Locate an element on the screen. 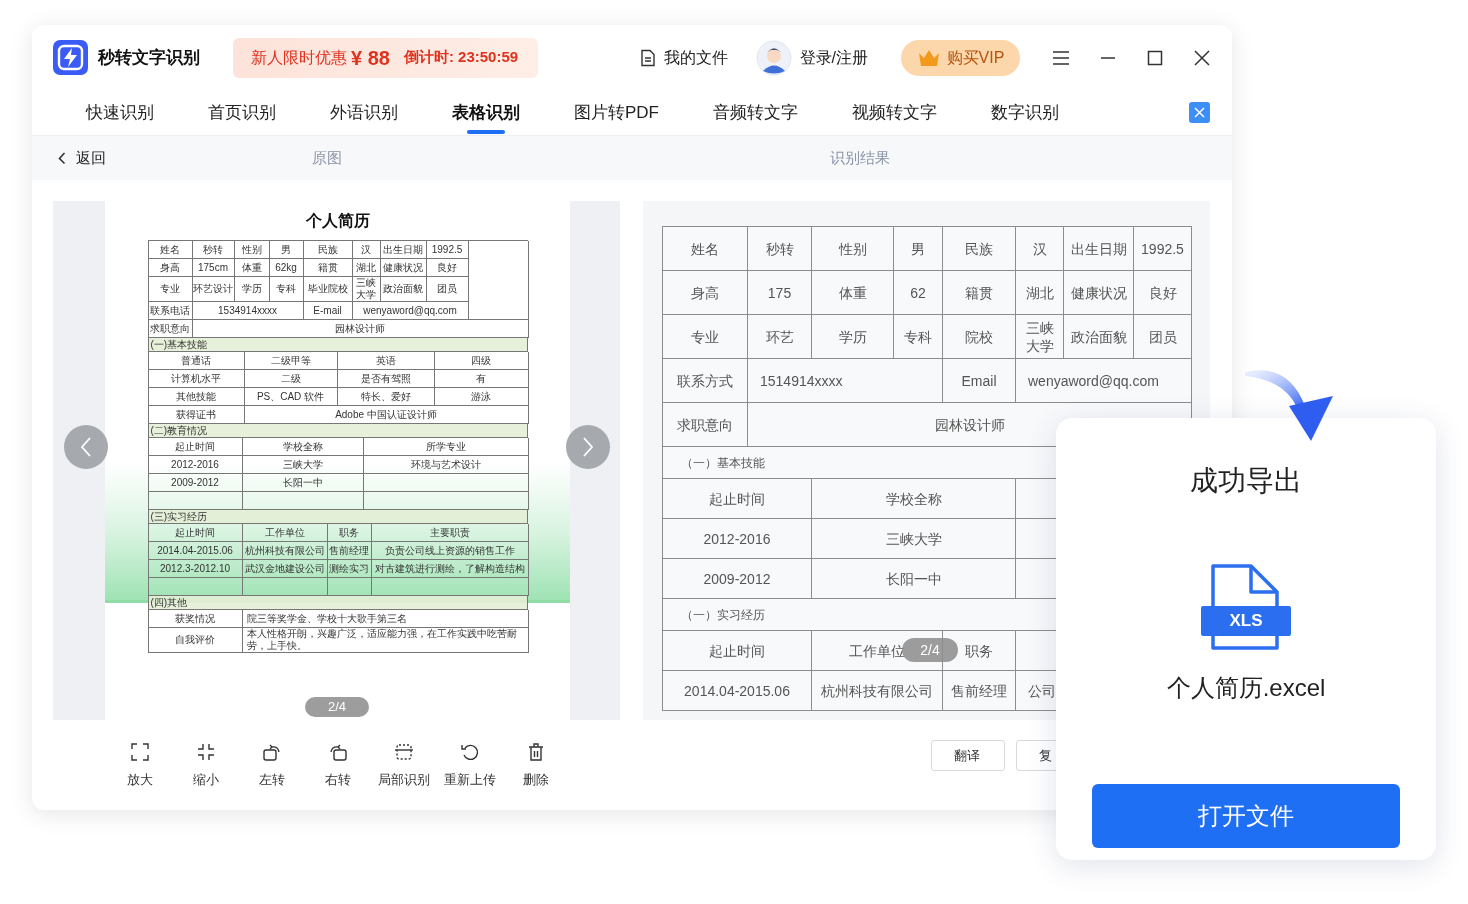 The height and width of the screenshot is (904, 1468). table-cell: 有 is located at coordinates (481, 379).